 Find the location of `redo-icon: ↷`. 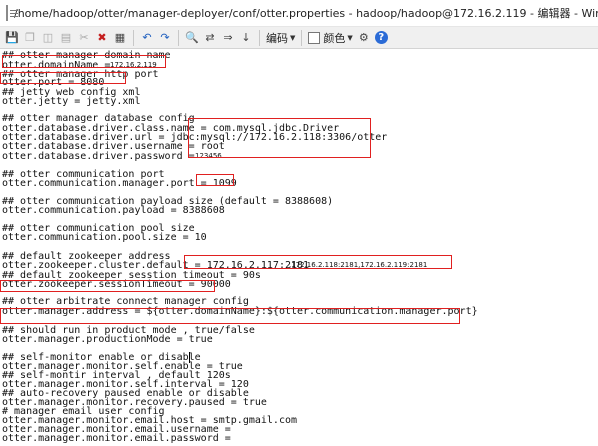

redo-icon: ↷ is located at coordinates (165, 38).